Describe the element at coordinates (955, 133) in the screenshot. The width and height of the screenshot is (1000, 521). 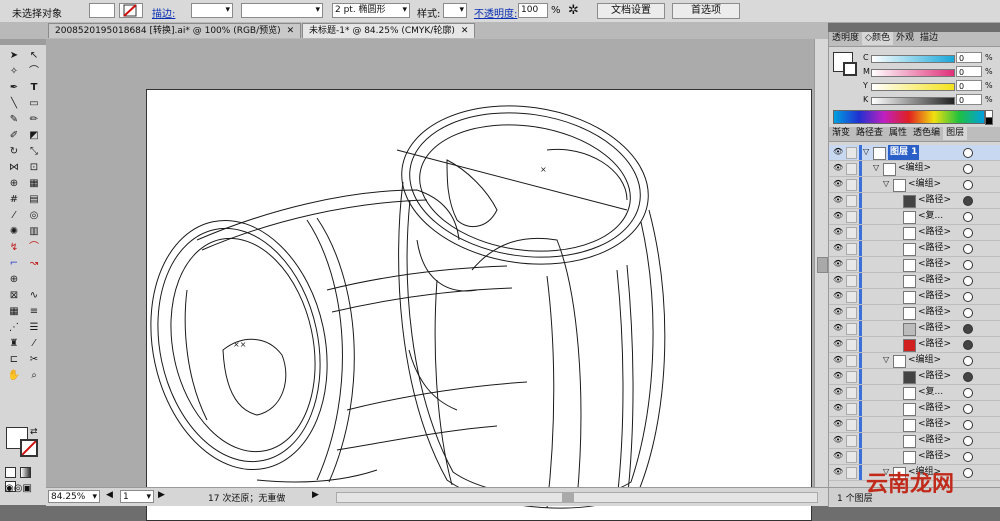
I see `tab-layers: 图层` at that location.